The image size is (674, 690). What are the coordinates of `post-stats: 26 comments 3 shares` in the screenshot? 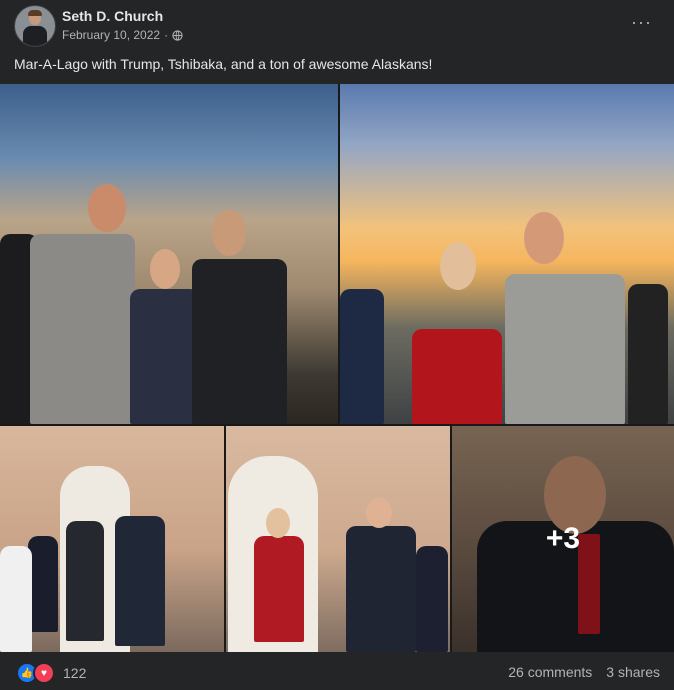 It's located at (584, 672).